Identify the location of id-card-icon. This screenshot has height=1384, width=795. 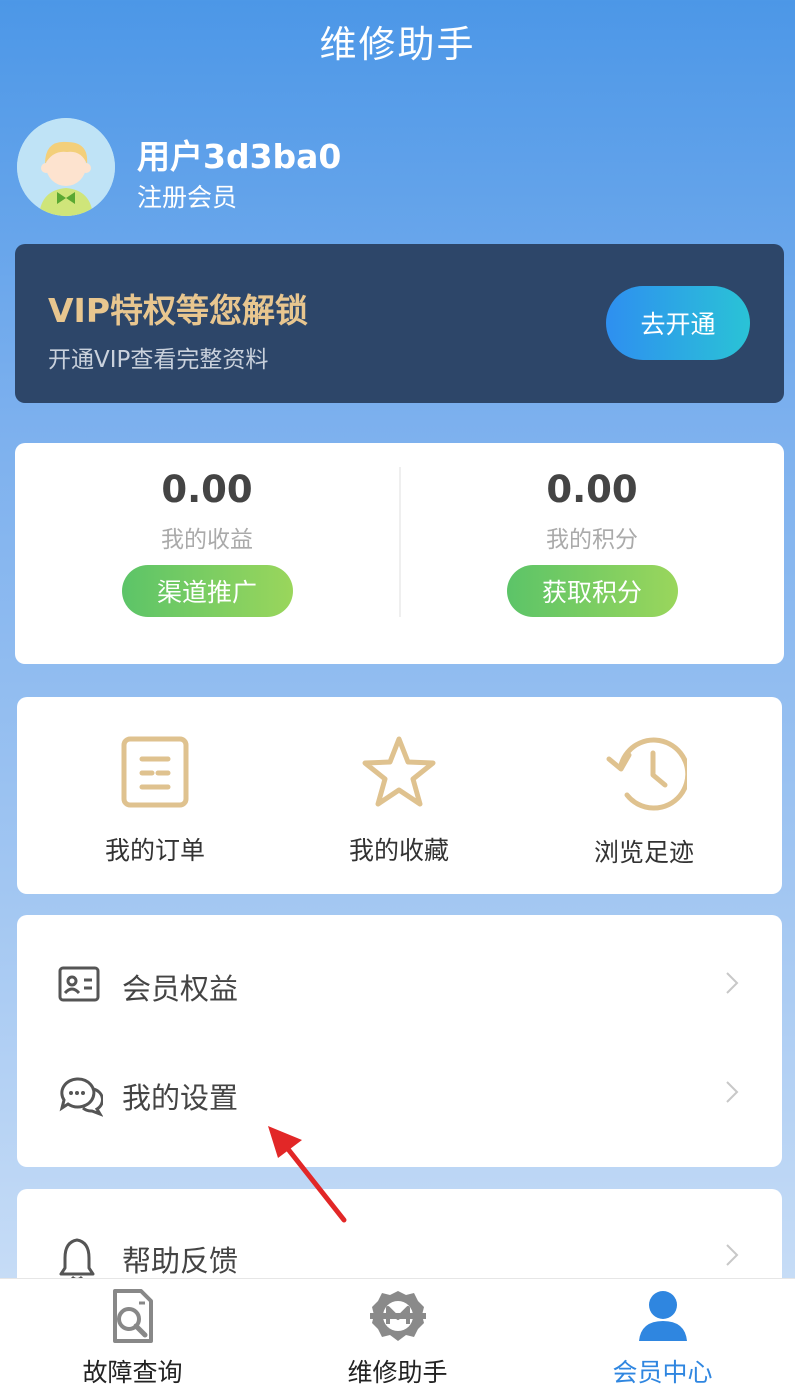
(79, 984).